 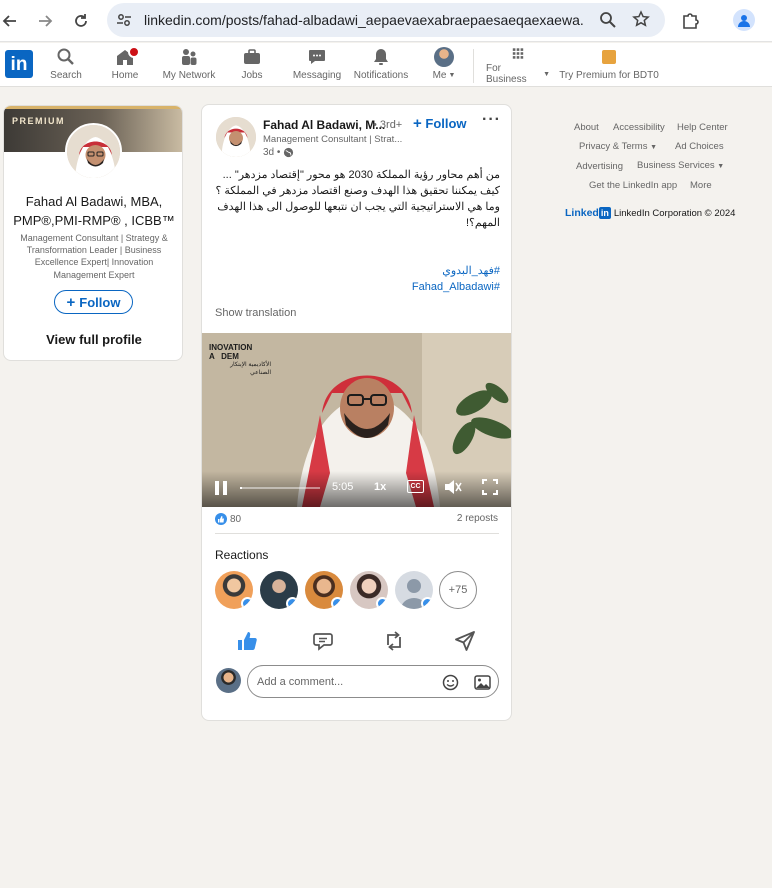 I want to click on linkedin-wordmark: Linked in, so click(x=588, y=213).